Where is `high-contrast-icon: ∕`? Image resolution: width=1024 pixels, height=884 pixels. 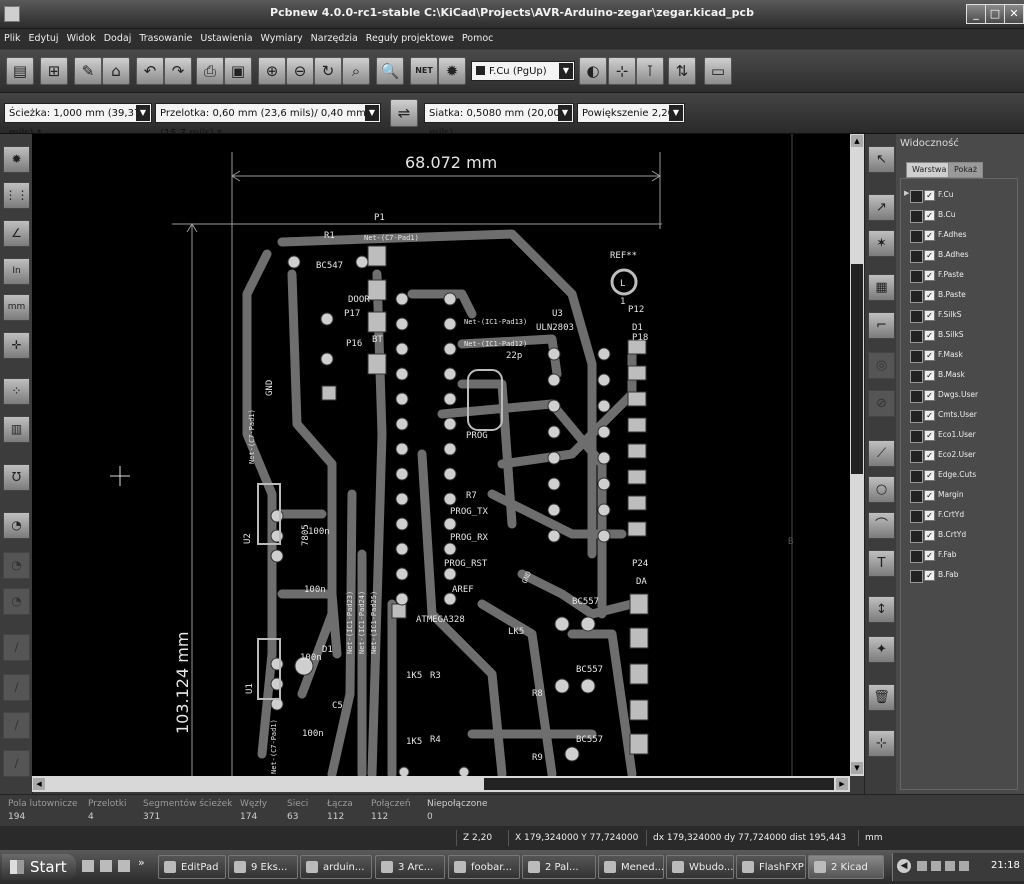 high-contrast-icon: ∕ is located at coordinates (16, 763).